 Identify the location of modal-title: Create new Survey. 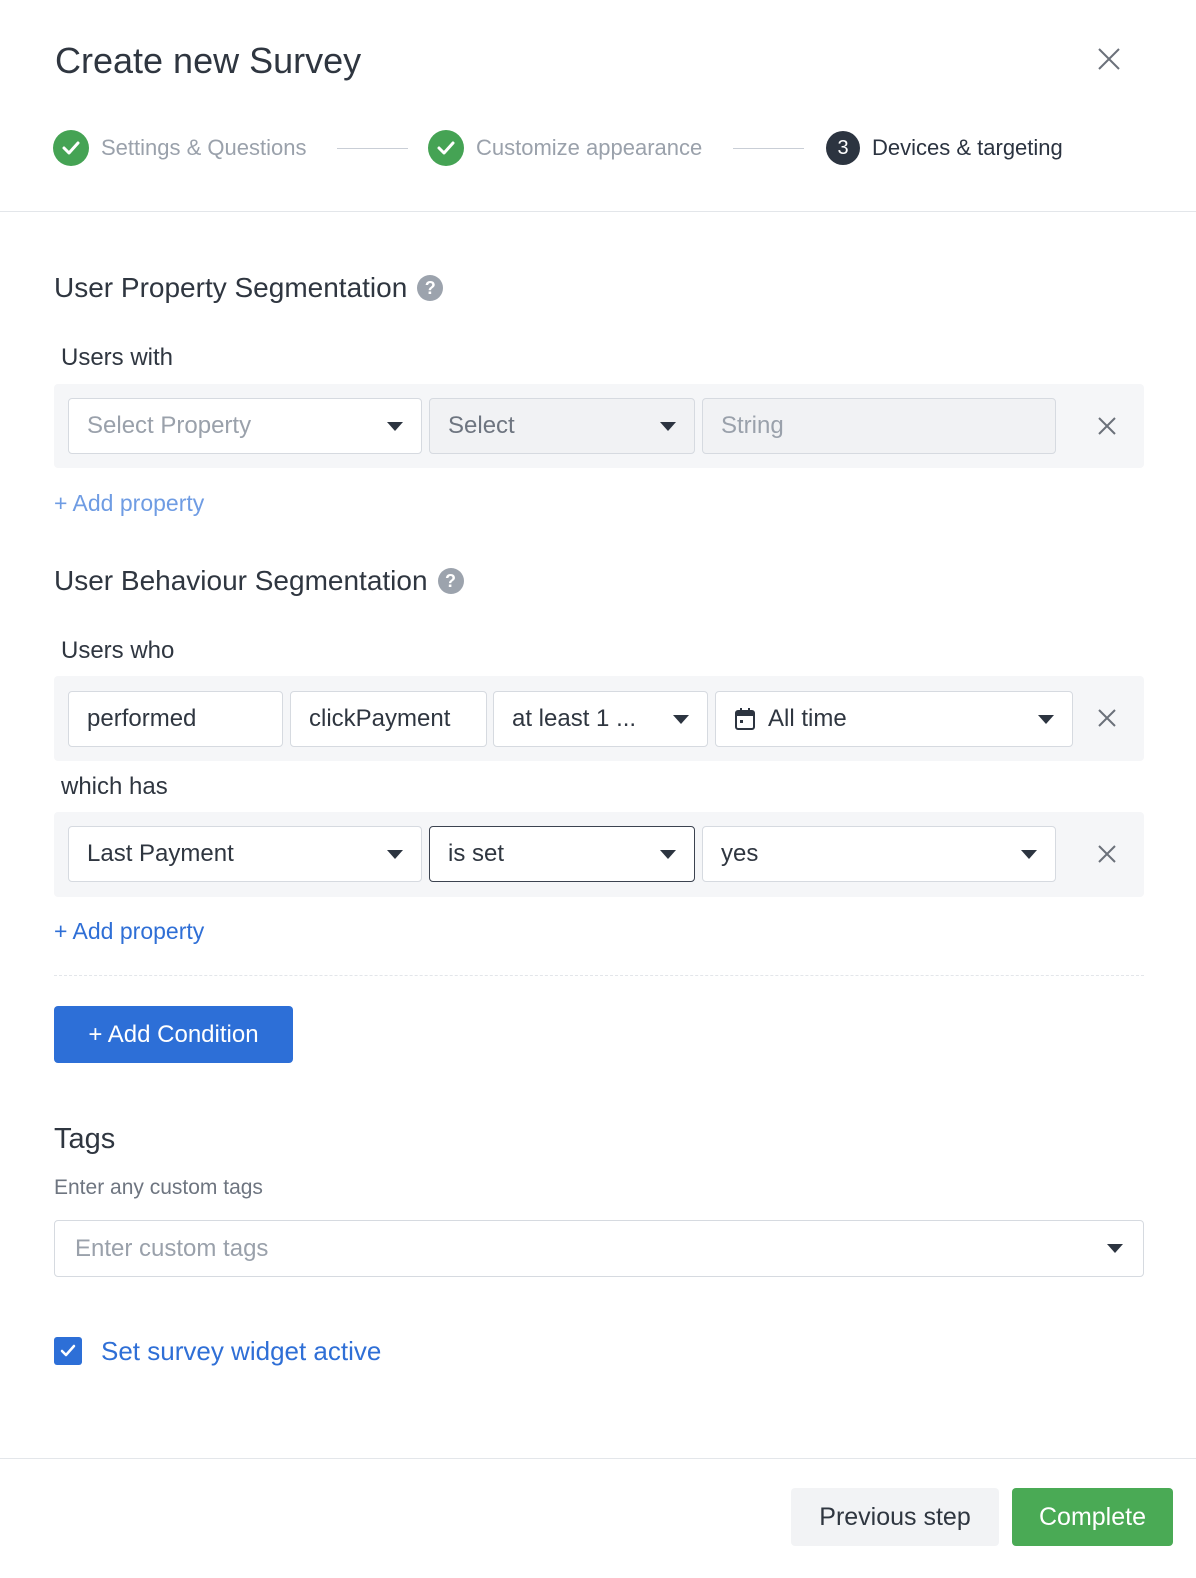
(208, 60).